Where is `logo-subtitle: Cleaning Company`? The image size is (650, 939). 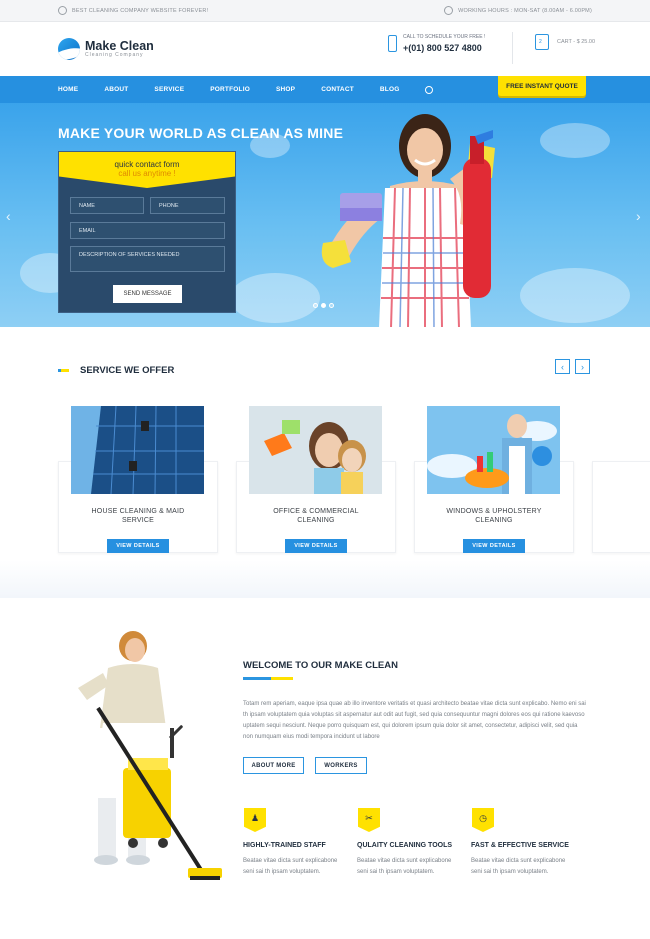
logo-subtitle: Cleaning Company is located at coordinates (114, 55).